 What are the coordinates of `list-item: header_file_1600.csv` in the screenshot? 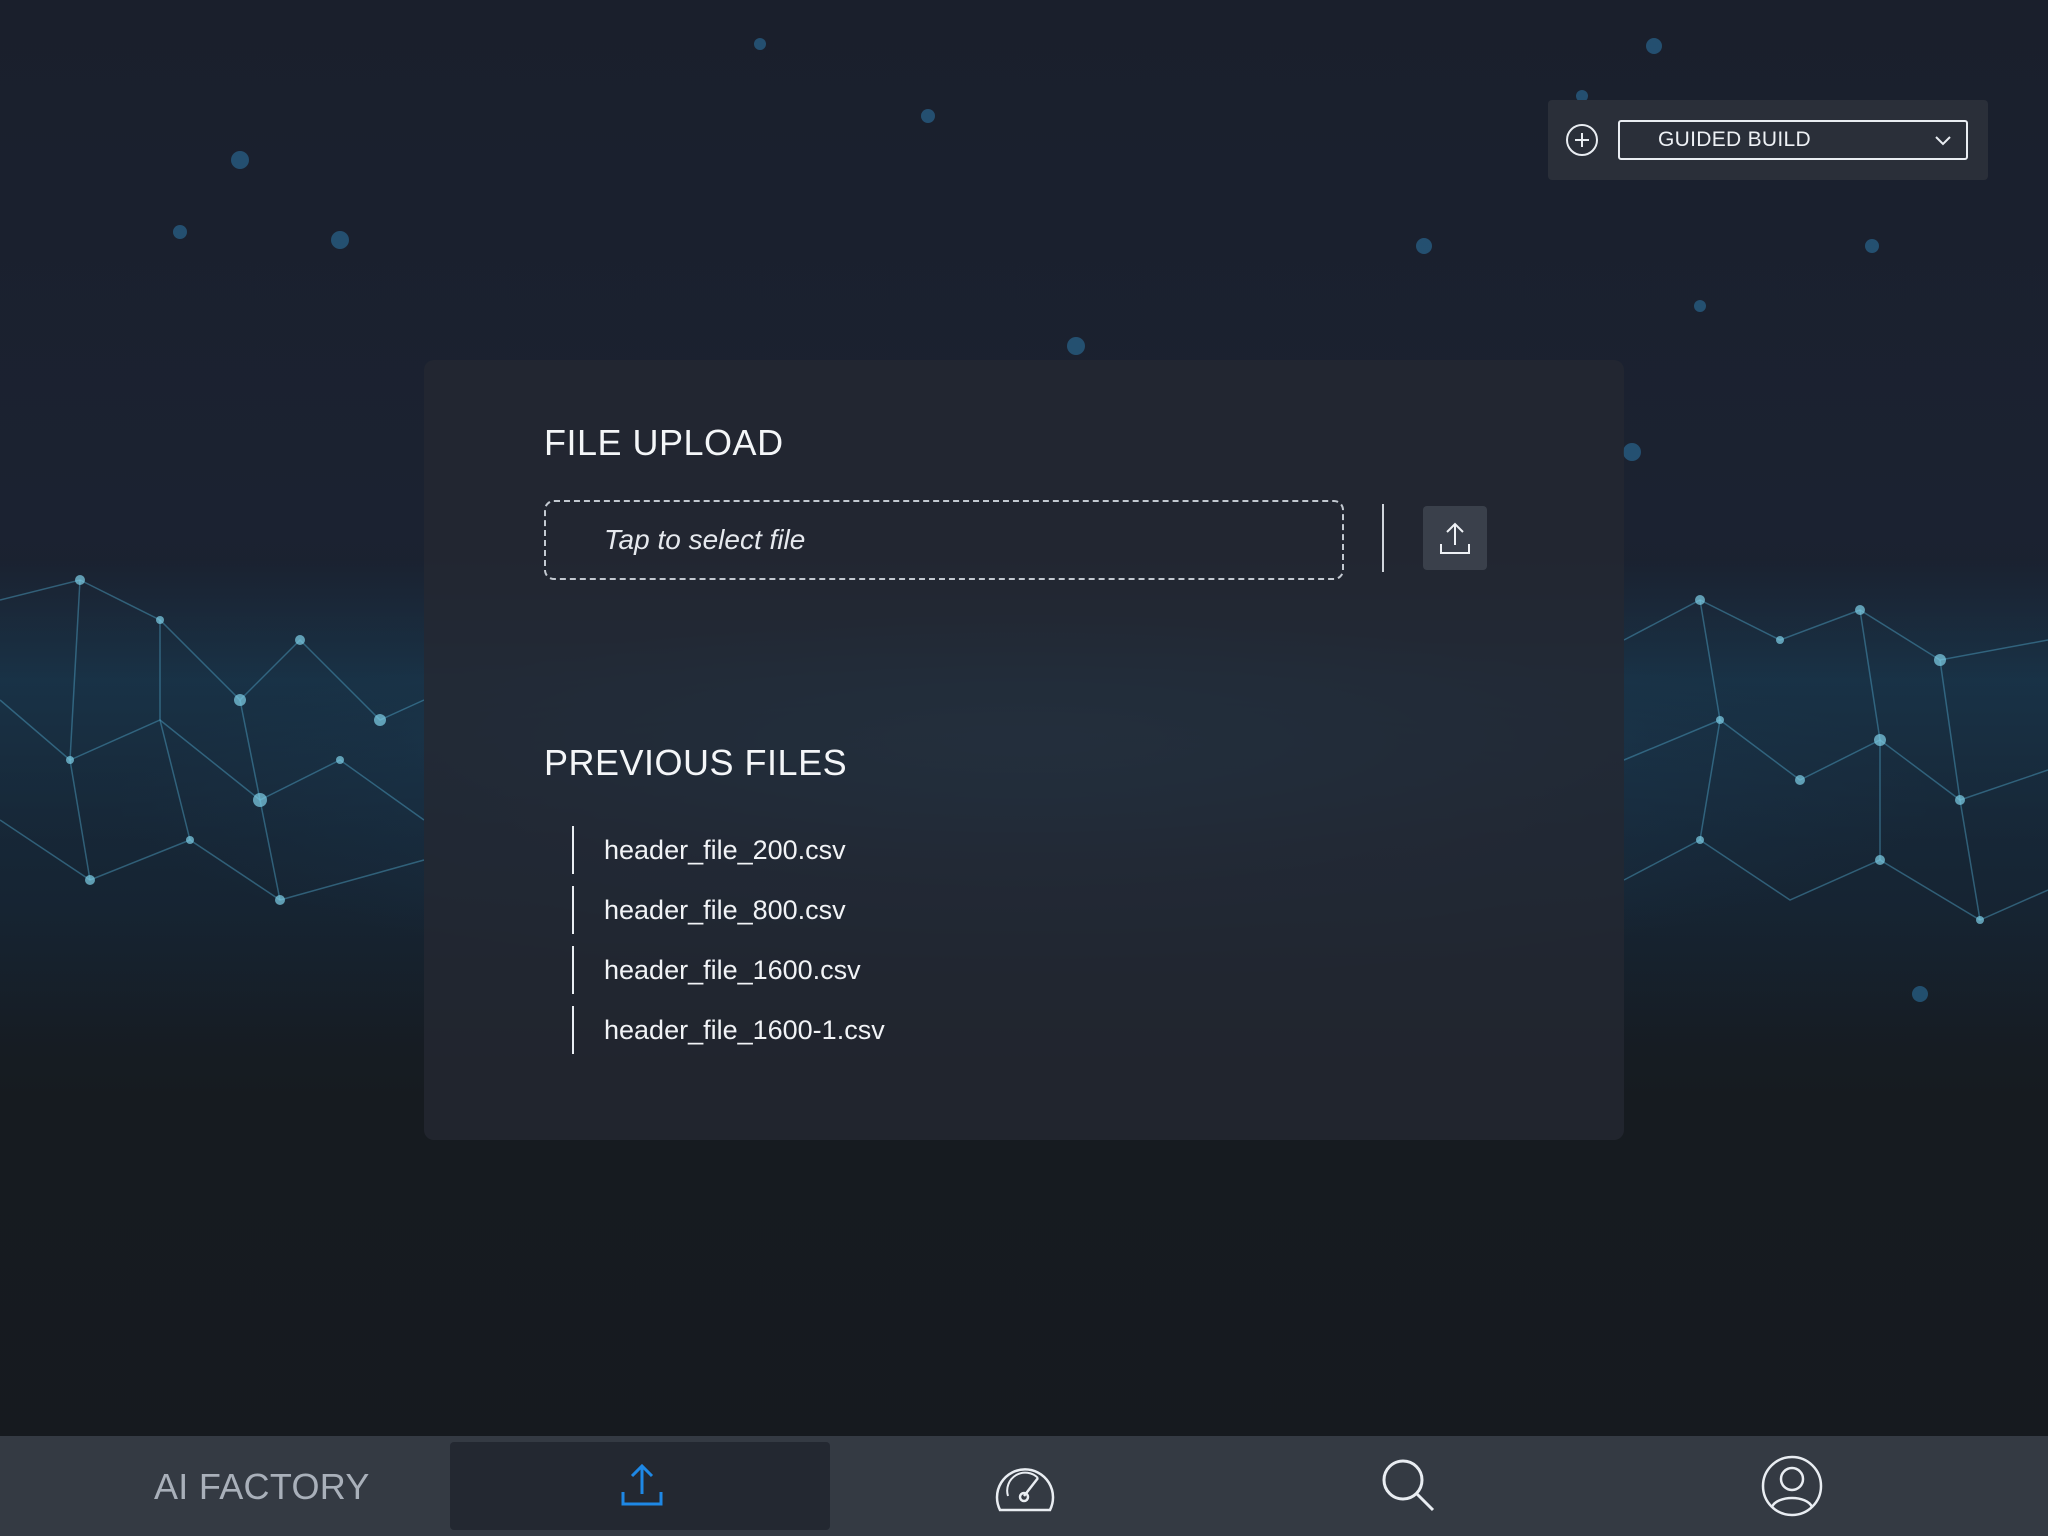 It's located at (728, 970).